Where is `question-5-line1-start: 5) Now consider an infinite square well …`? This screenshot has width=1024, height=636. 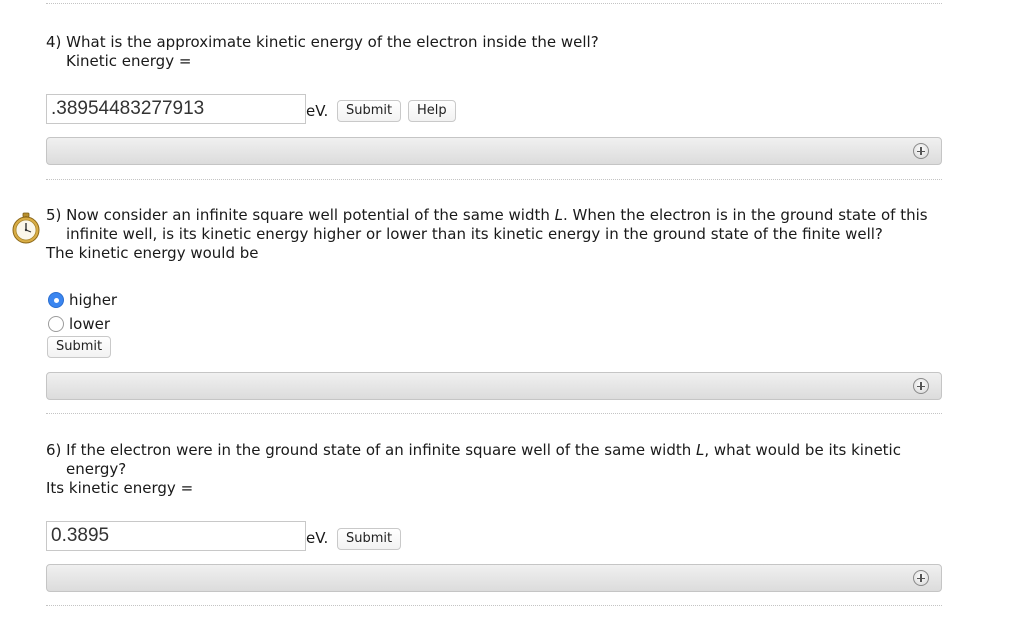 question-5-line1-start: 5) Now consider an infinite square well … is located at coordinates (300, 215).